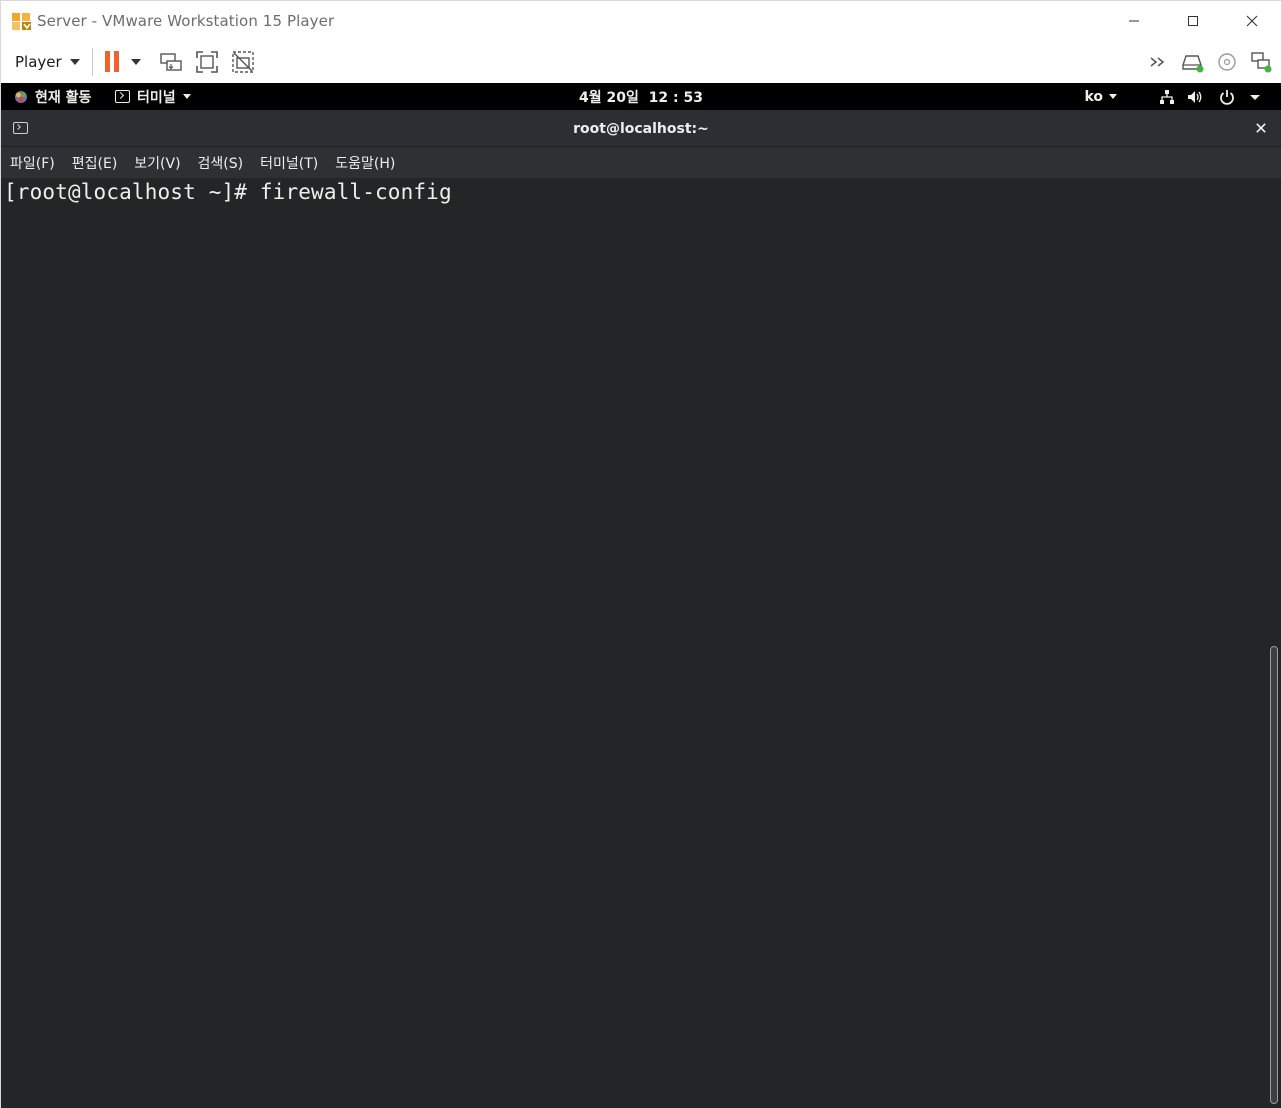 This screenshot has height=1108, width=1282. What do you see at coordinates (126, 192) in the screenshot?
I see `shell-prompt: [root@localhost ~]#` at bounding box center [126, 192].